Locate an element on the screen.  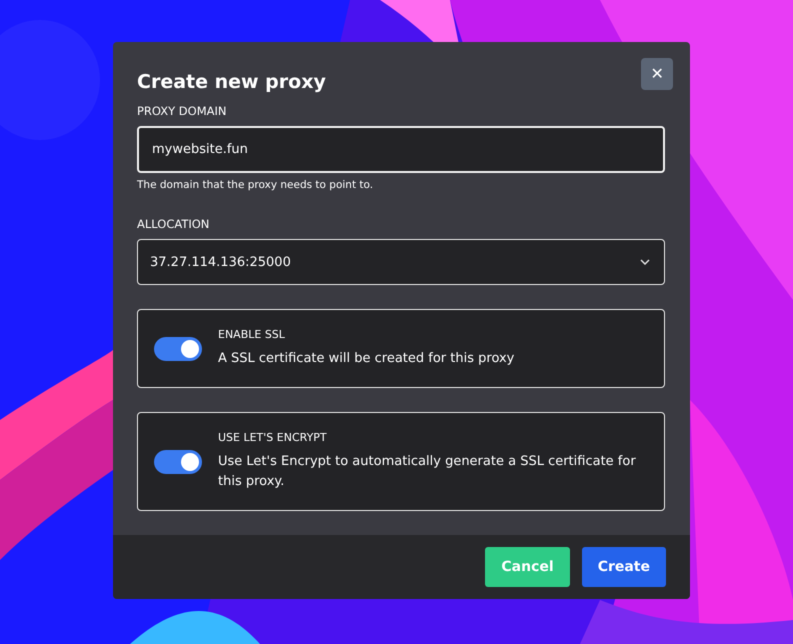
field-label: ALLOCATION is located at coordinates (173, 224).